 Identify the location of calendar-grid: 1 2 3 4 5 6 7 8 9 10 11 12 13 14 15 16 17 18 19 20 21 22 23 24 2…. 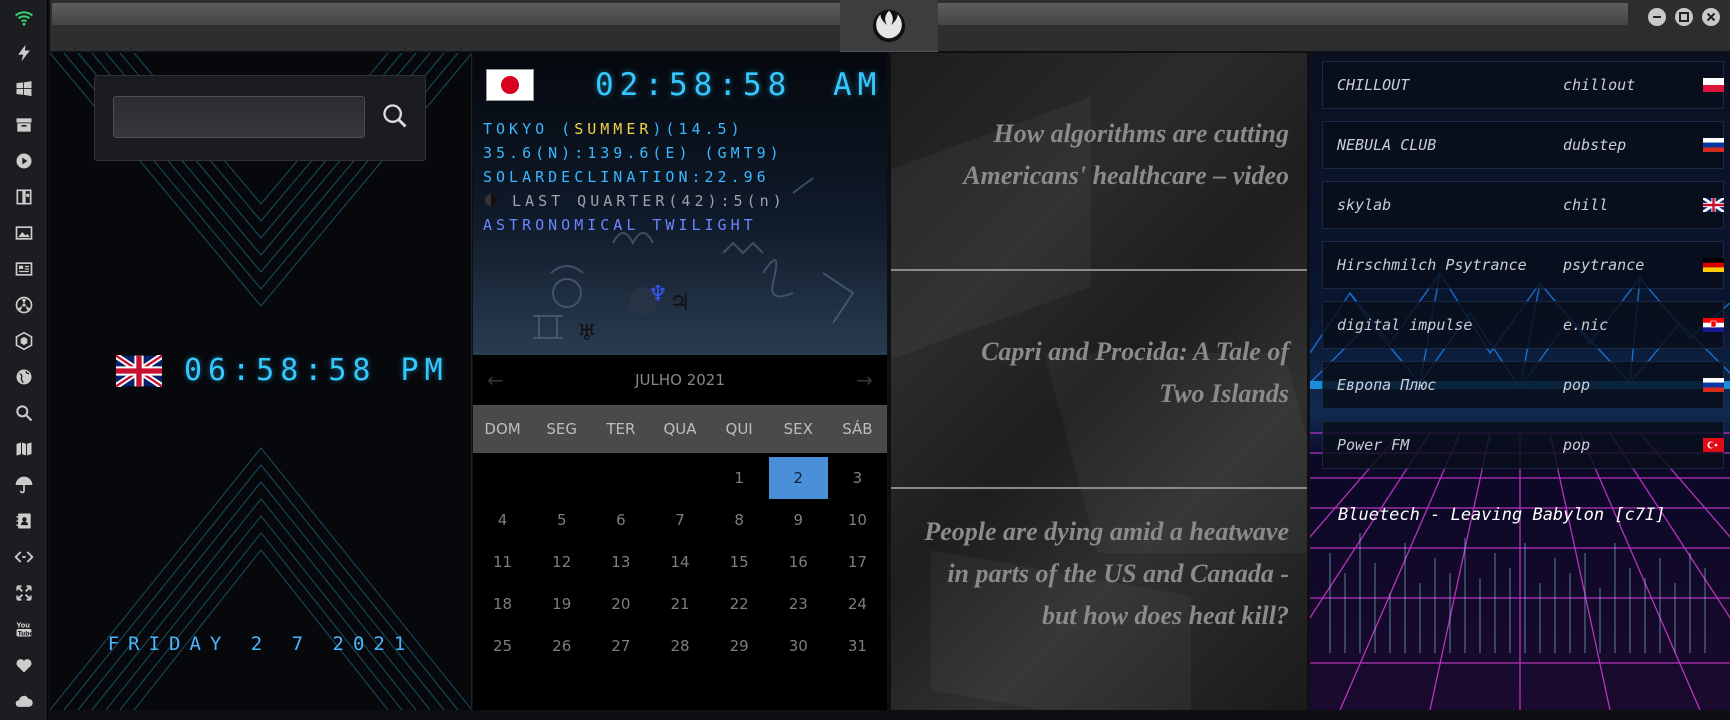
(680, 562).